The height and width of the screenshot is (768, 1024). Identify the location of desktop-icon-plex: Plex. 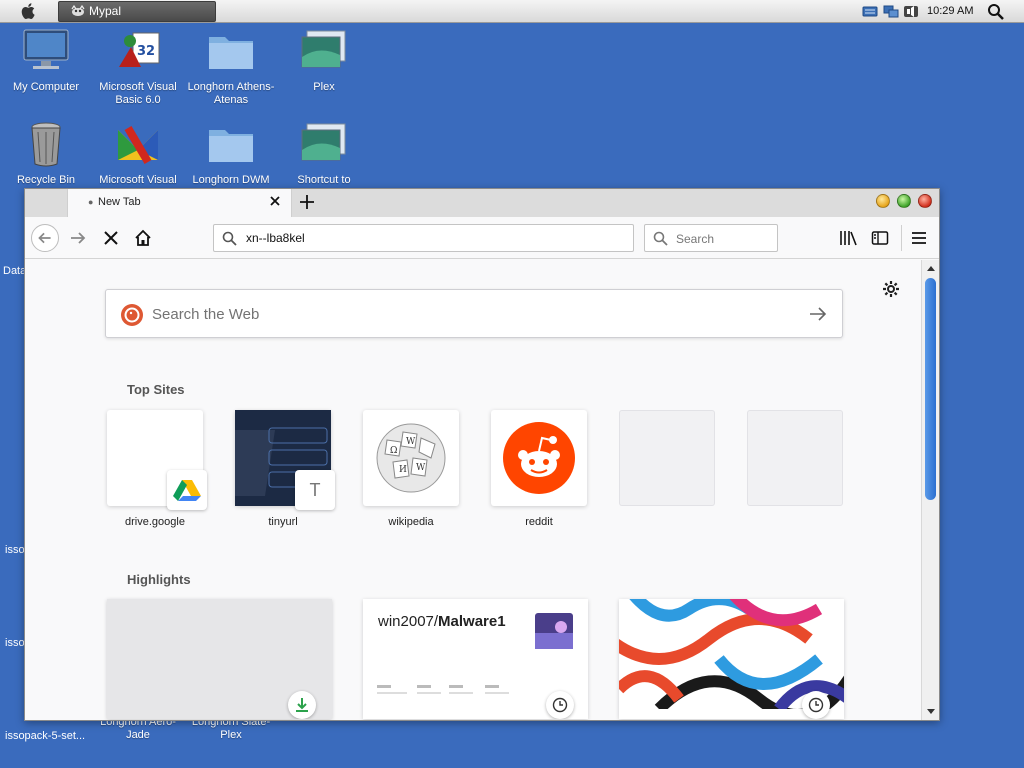
(324, 60).